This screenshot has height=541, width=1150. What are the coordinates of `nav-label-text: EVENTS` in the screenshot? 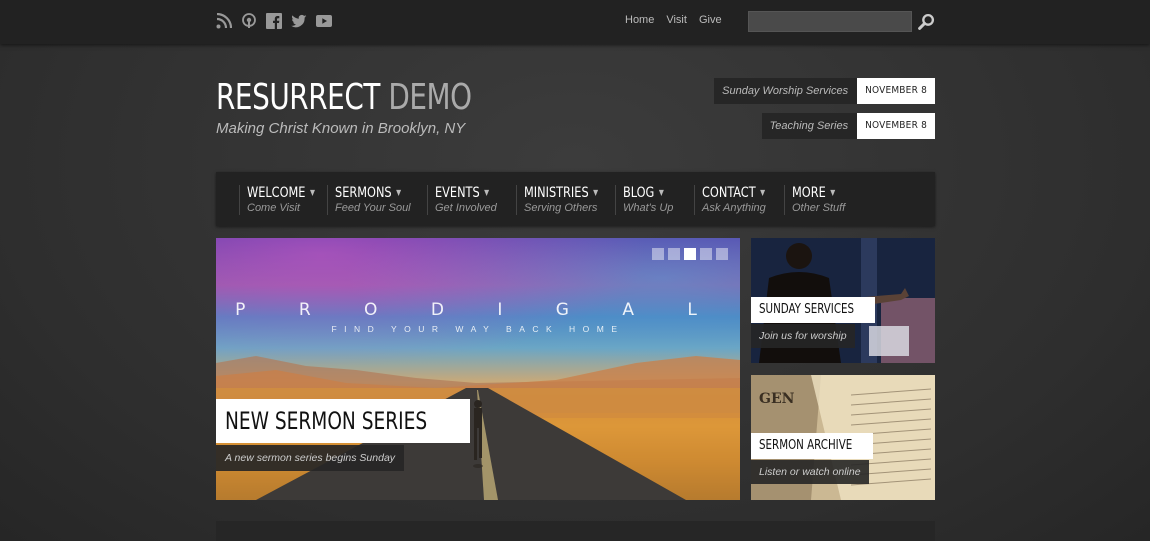 It's located at (457, 193).